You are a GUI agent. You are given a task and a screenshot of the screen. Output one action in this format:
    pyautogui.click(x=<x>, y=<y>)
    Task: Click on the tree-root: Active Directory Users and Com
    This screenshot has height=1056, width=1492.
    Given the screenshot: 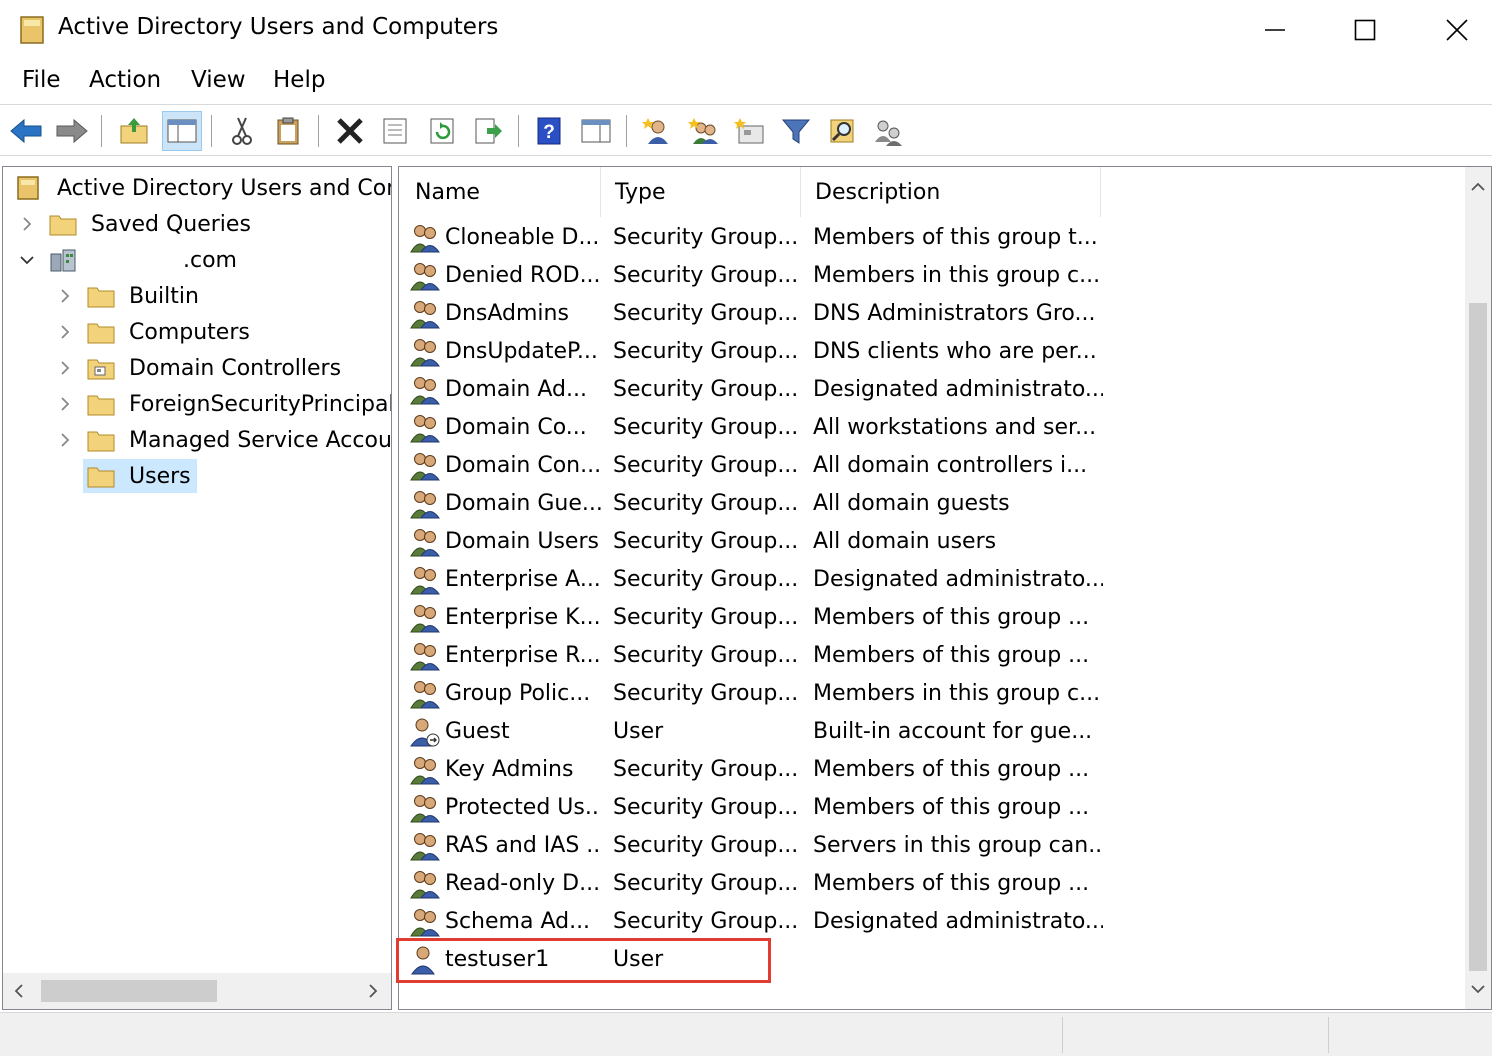 What is the action you would take?
    pyautogui.click(x=203, y=188)
    